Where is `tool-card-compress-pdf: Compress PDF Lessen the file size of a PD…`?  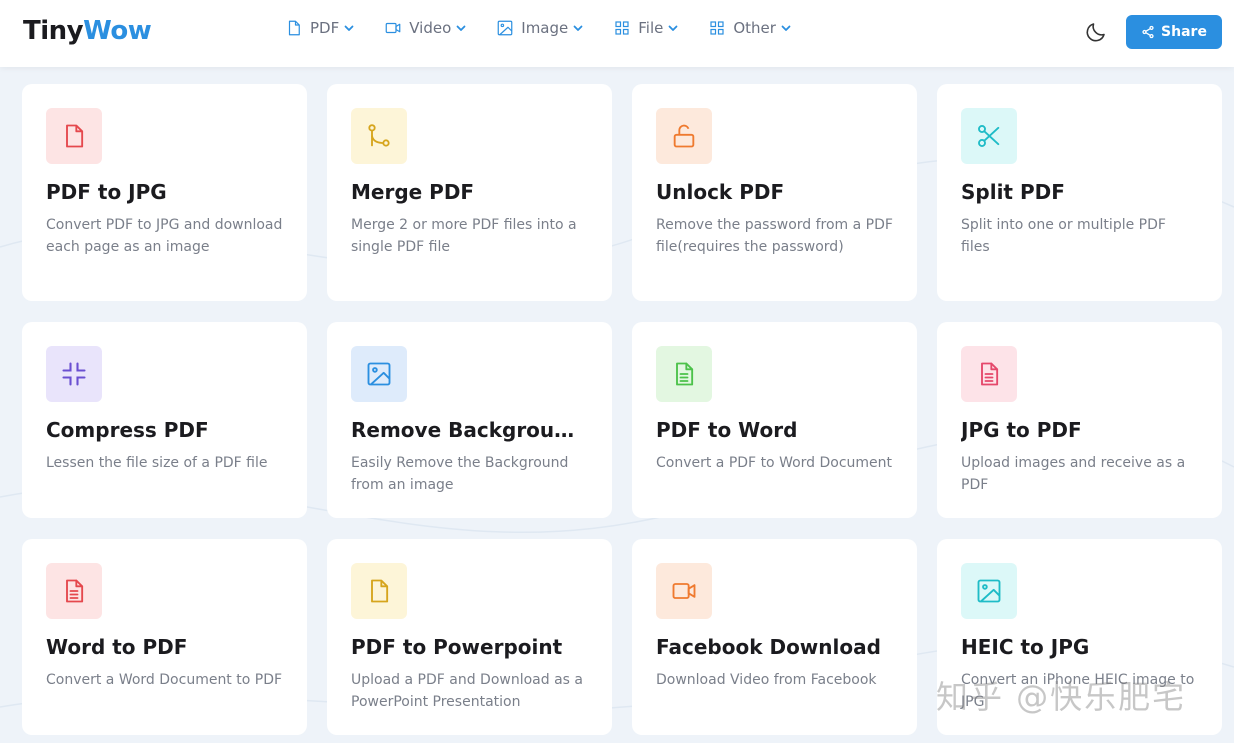 tool-card-compress-pdf: Compress PDF Lessen the file size of a PD… is located at coordinates (164, 420).